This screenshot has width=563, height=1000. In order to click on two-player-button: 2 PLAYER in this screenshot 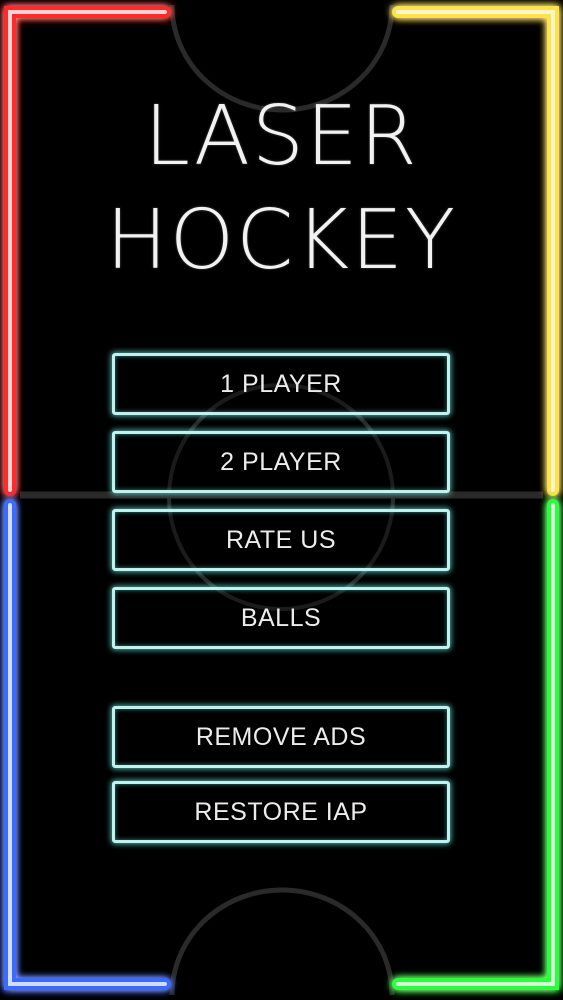, I will do `click(281, 462)`.